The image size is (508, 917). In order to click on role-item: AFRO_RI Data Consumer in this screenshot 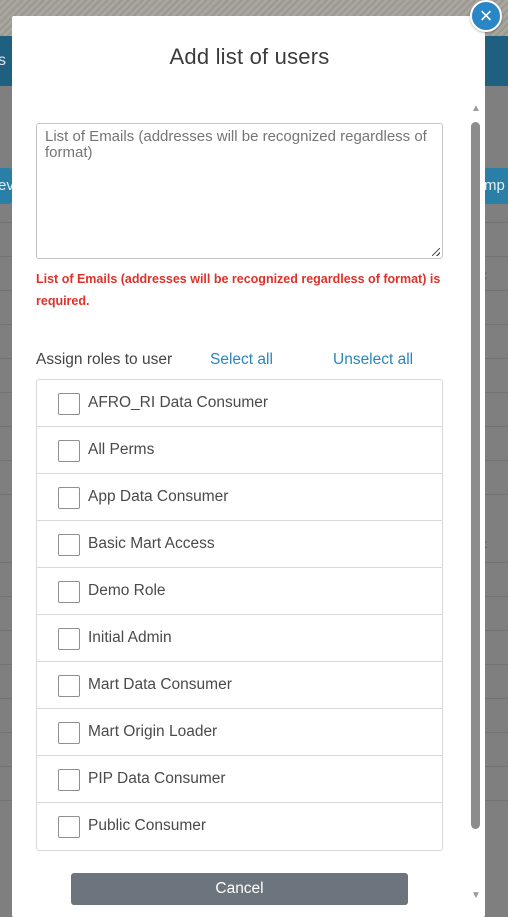, I will do `click(239, 403)`.